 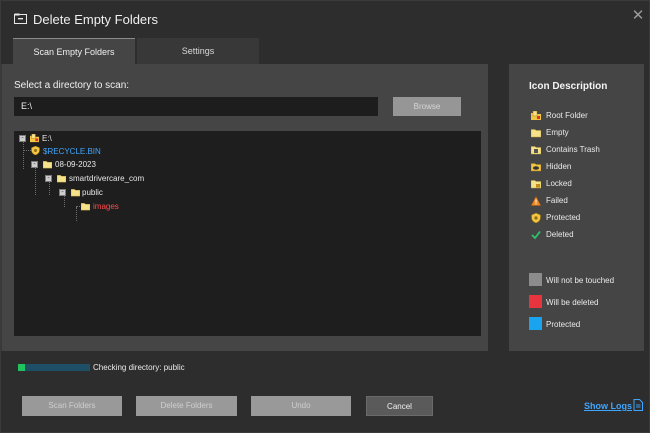 I want to click on desc-label: Locked, so click(x=559, y=183).